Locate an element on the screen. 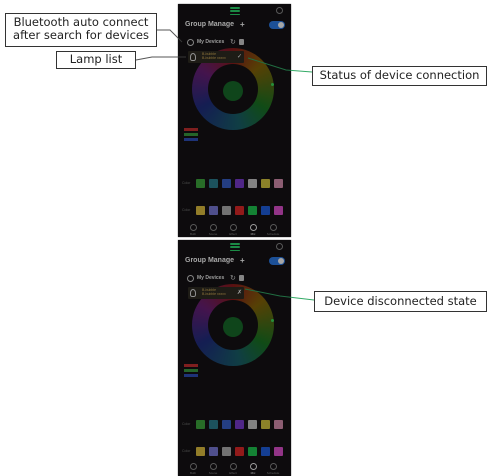 This screenshot has height=476, width=487. lamp-list-item: B-bubble B-bubble xxxxx ✗ is located at coordinates (216, 293).